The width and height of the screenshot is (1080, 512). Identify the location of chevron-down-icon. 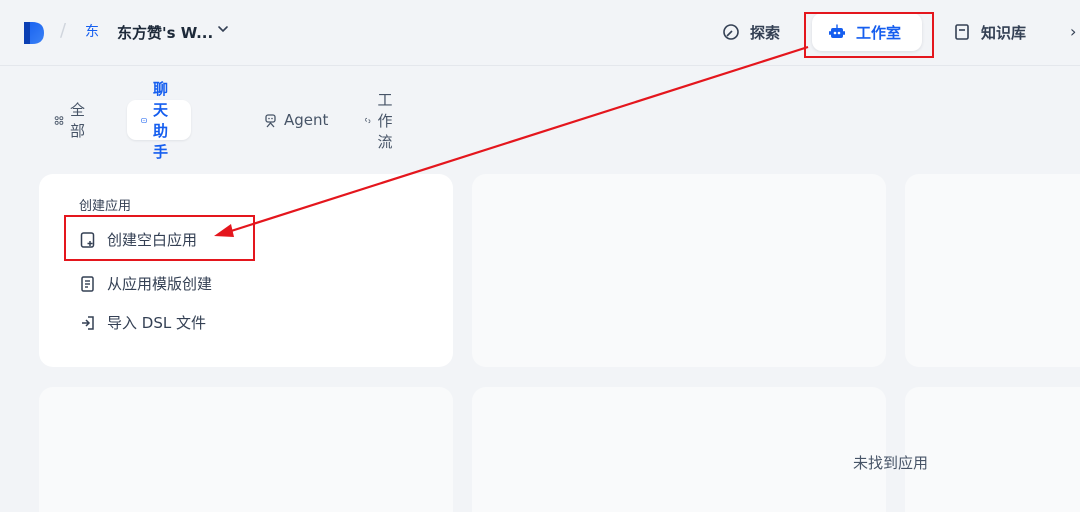
(223, 29).